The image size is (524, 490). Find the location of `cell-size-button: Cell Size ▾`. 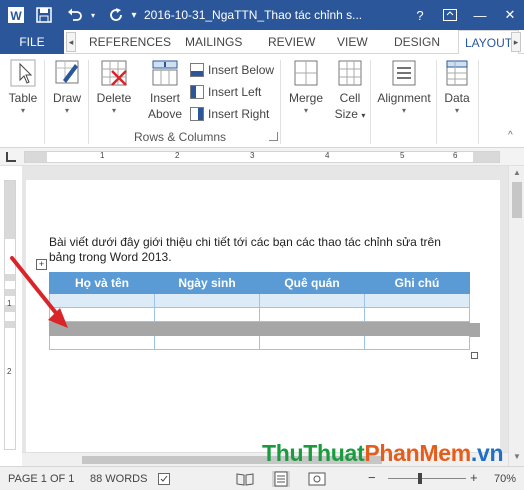

cell-size-button: Cell Size ▾ is located at coordinates (350, 91).